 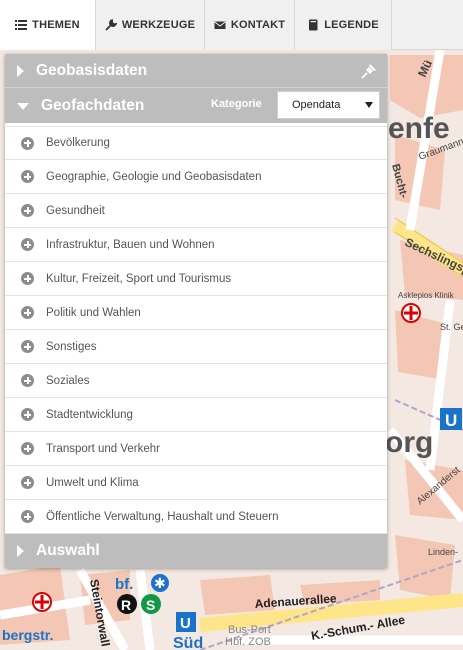 What do you see at coordinates (21, 25) in the screenshot?
I see `list-icon` at bounding box center [21, 25].